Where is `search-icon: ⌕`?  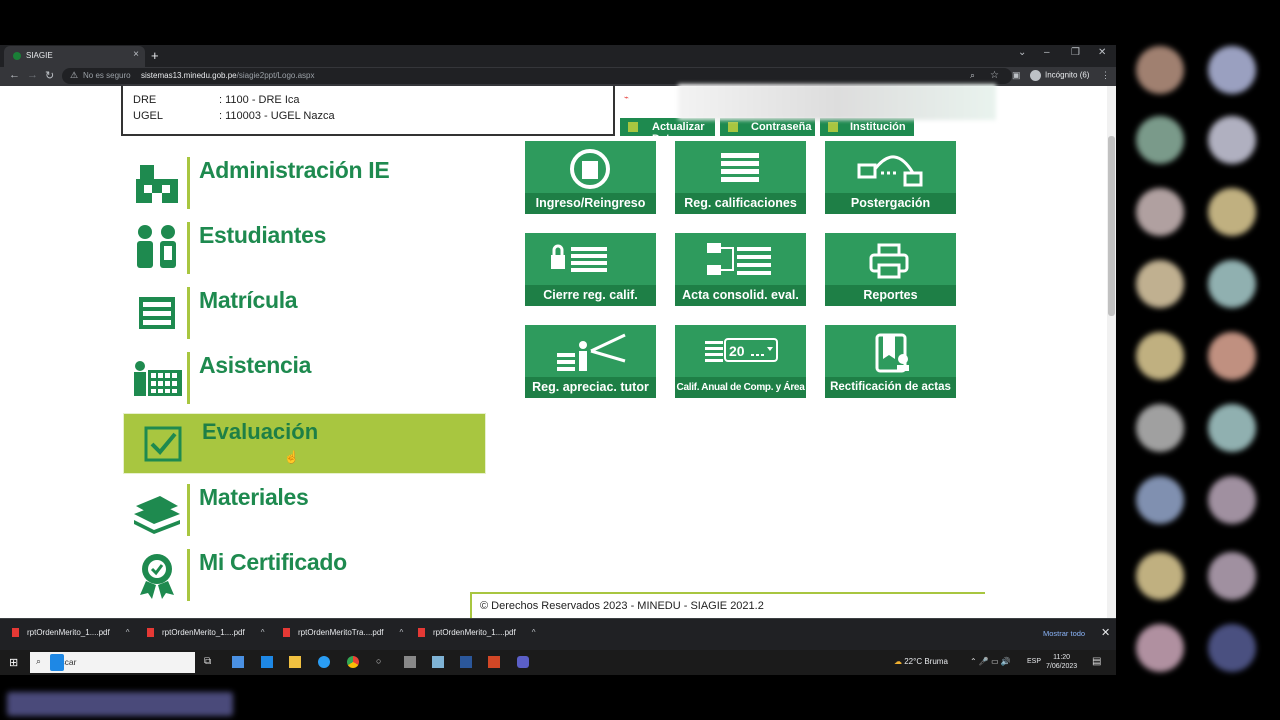
search-icon: ⌕ is located at coordinates (39, 661).